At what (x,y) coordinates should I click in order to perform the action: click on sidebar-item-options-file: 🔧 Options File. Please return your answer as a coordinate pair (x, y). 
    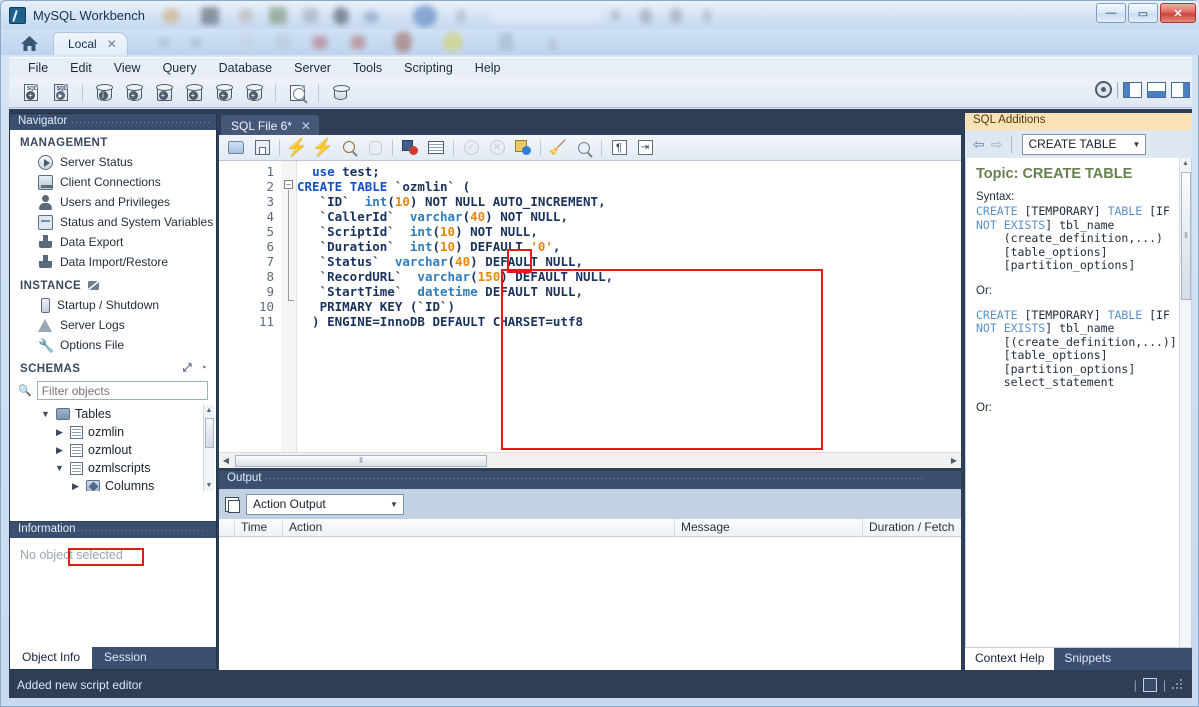
    Looking at the image, I should click on (113, 345).